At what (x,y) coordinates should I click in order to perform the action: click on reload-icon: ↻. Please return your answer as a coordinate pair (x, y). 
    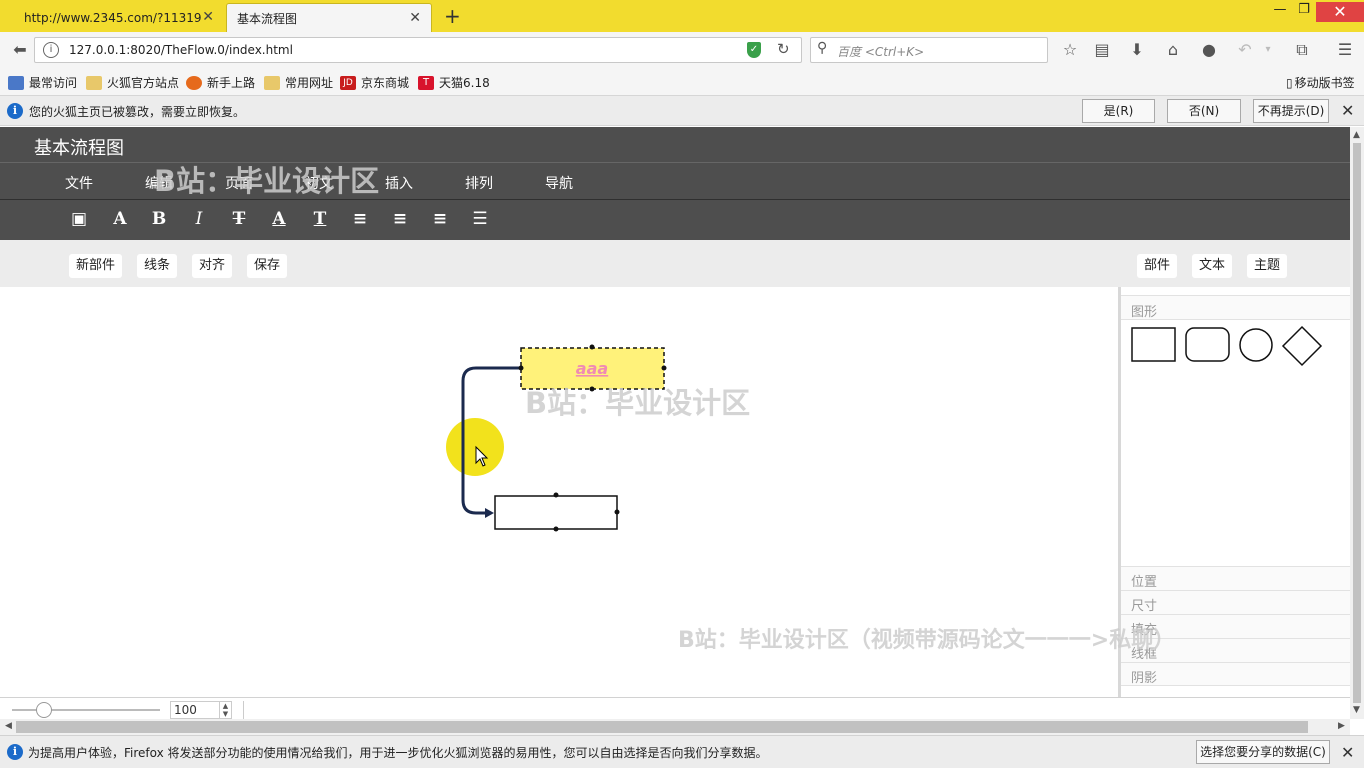
    Looking at the image, I should click on (783, 49).